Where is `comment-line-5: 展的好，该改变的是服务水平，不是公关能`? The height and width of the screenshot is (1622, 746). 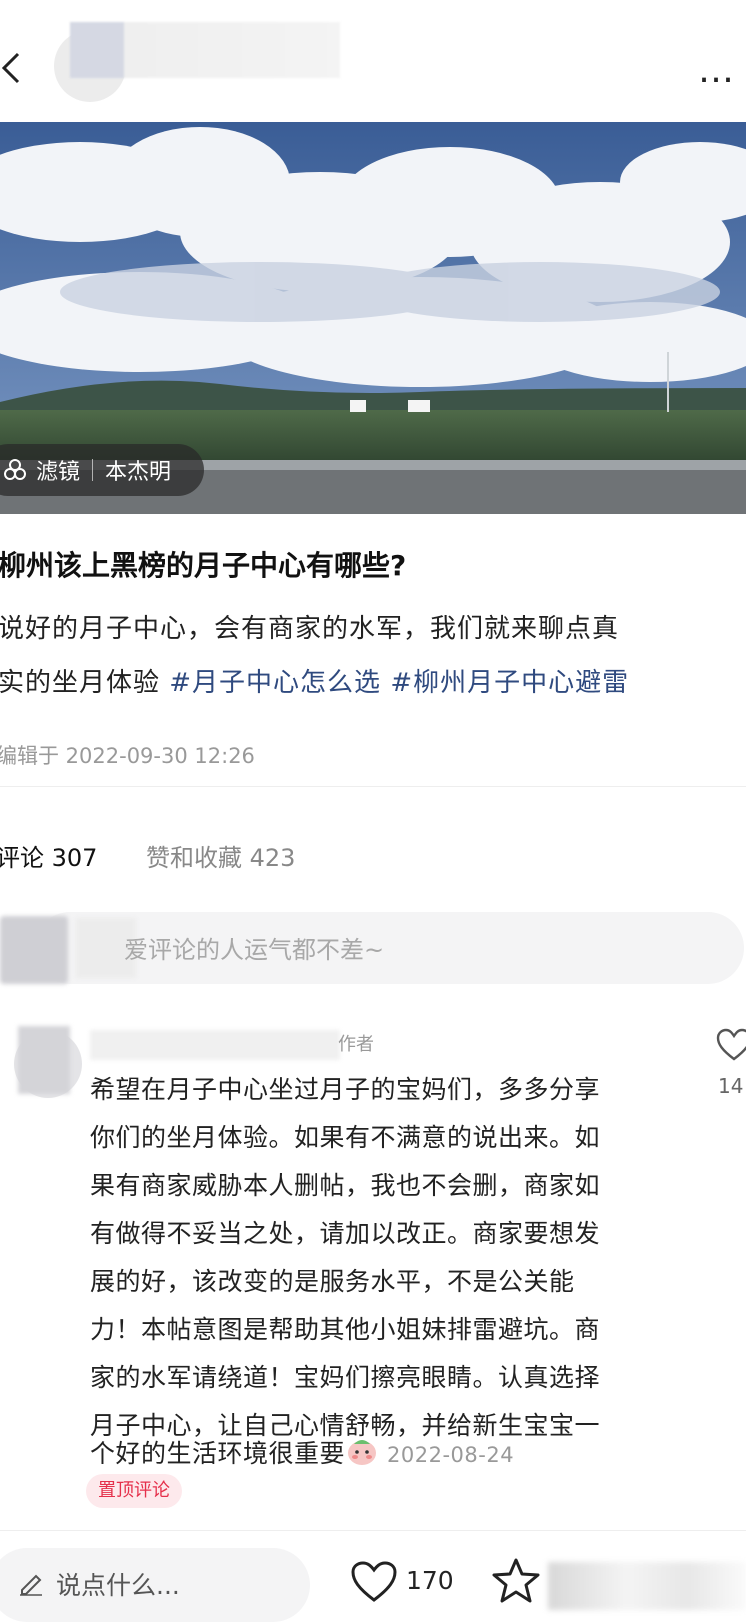 comment-line-5: 展的好，该改变的是服务水平，不是公关能 is located at coordinates (332, 1281).